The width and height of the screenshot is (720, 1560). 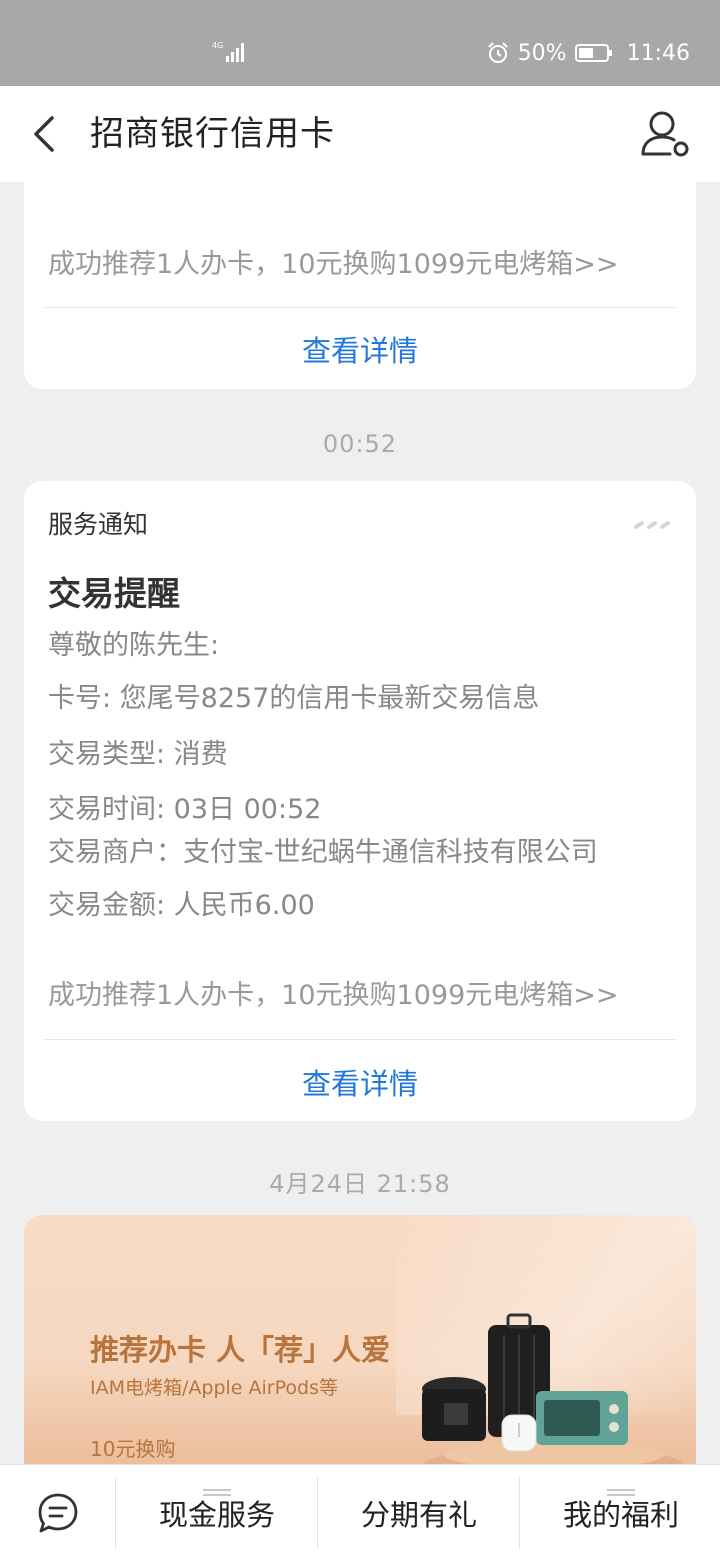 I want to click on timestamp: 00:52, so click(x=360, y=444).